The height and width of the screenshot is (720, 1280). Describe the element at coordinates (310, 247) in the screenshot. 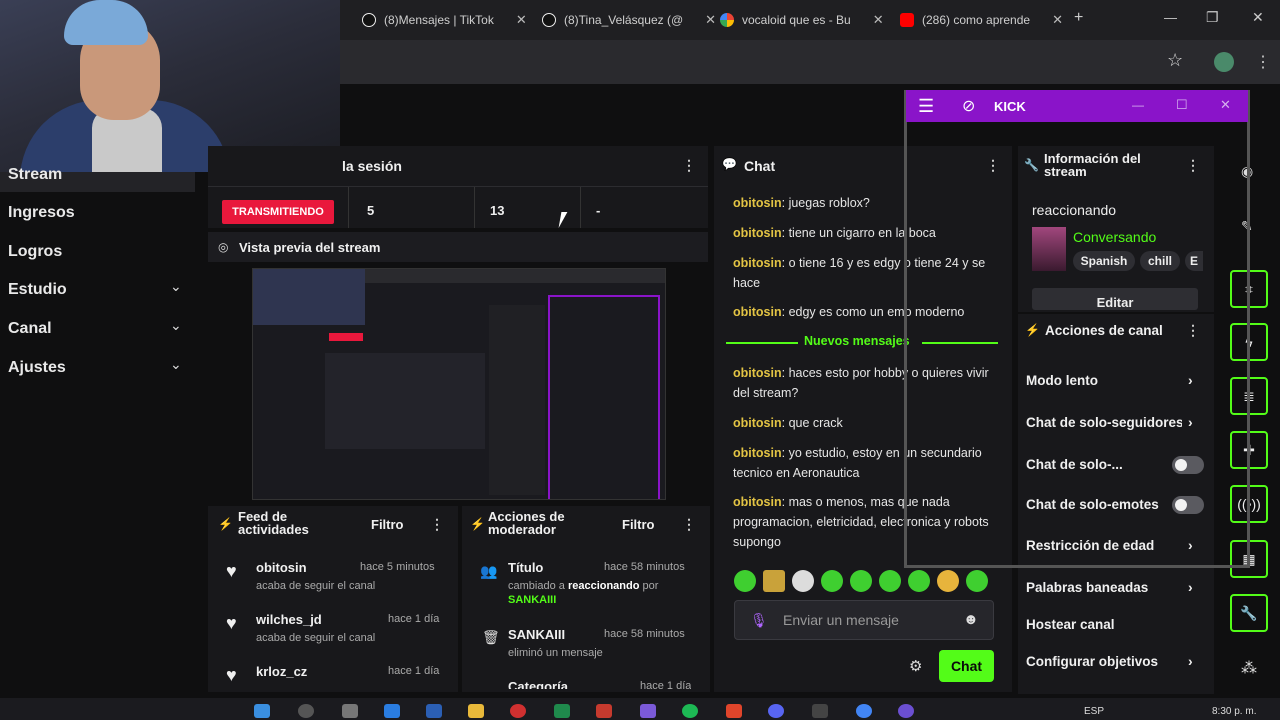

I see `preview-title: Vista previa del stream` at that location.